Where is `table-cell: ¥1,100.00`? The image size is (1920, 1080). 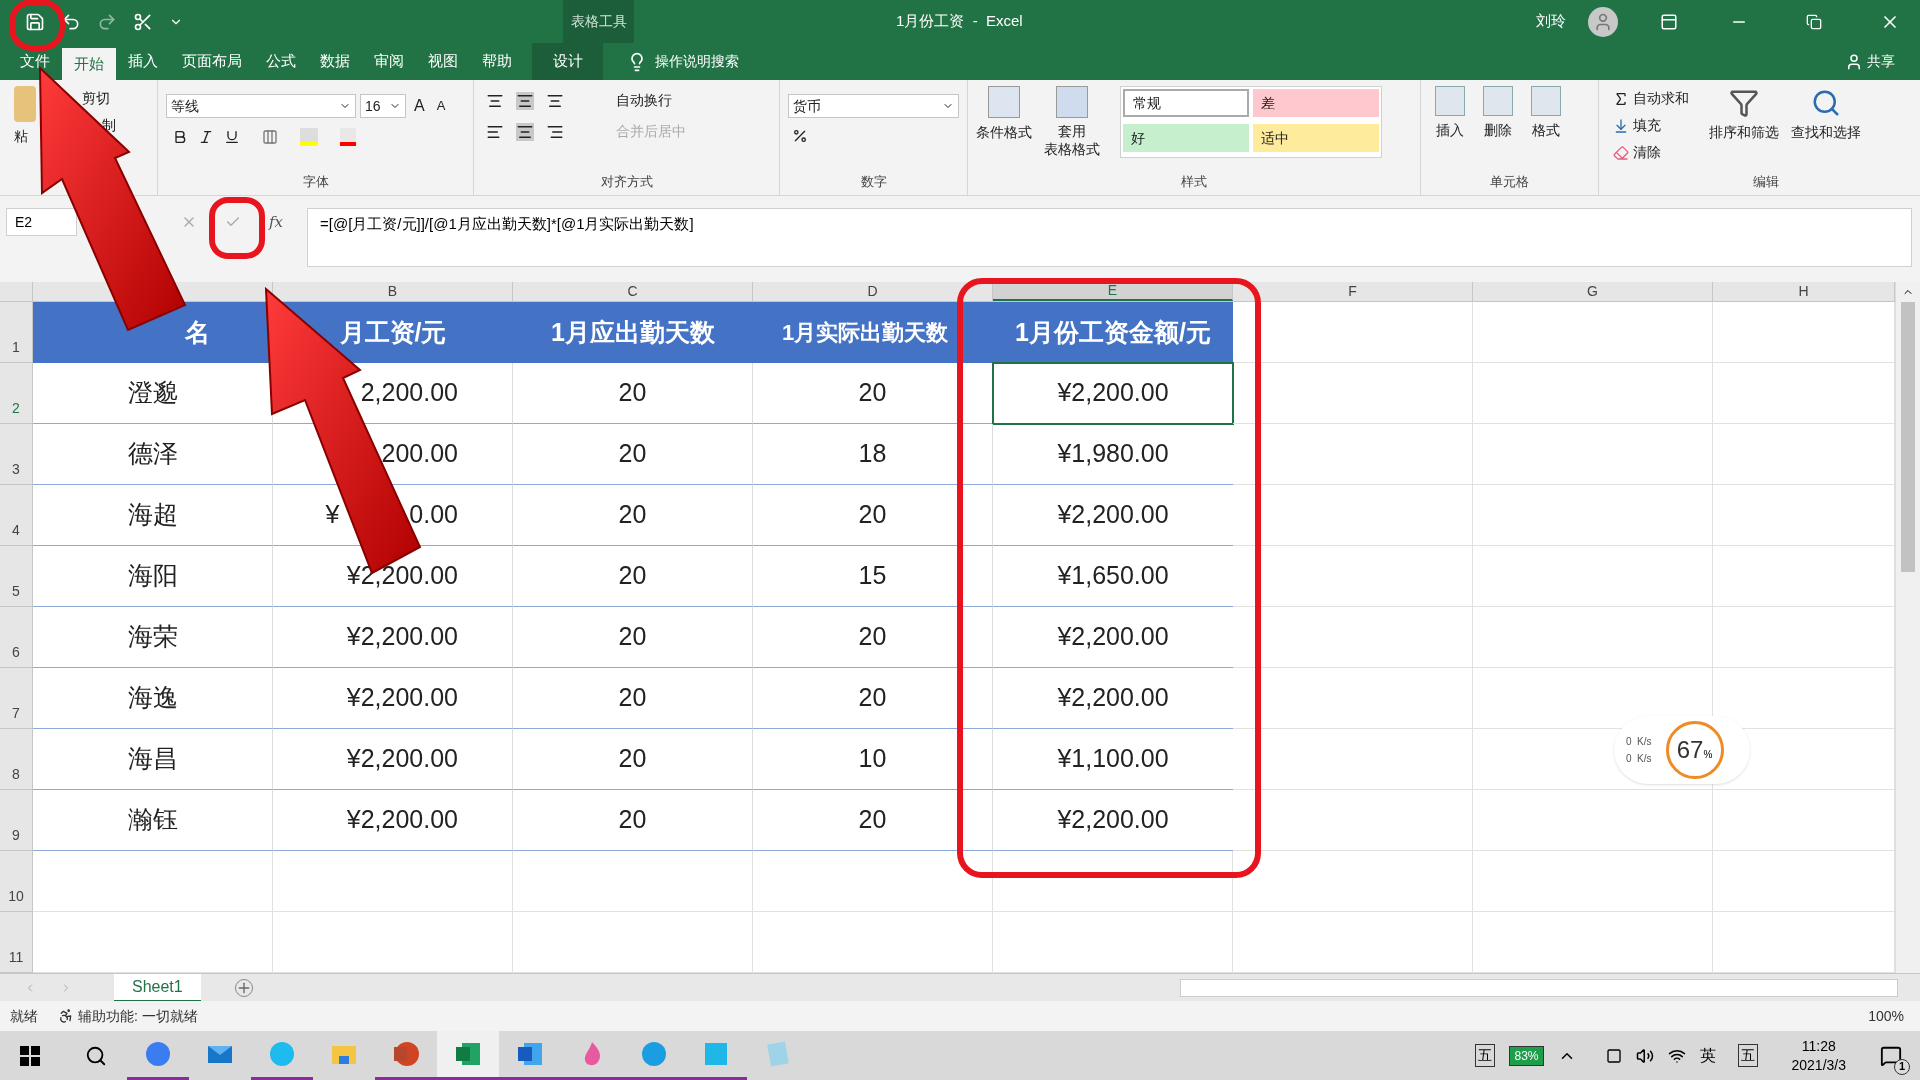 table-cell: ¥1,100.00 is located at coordinates (1113, 759).